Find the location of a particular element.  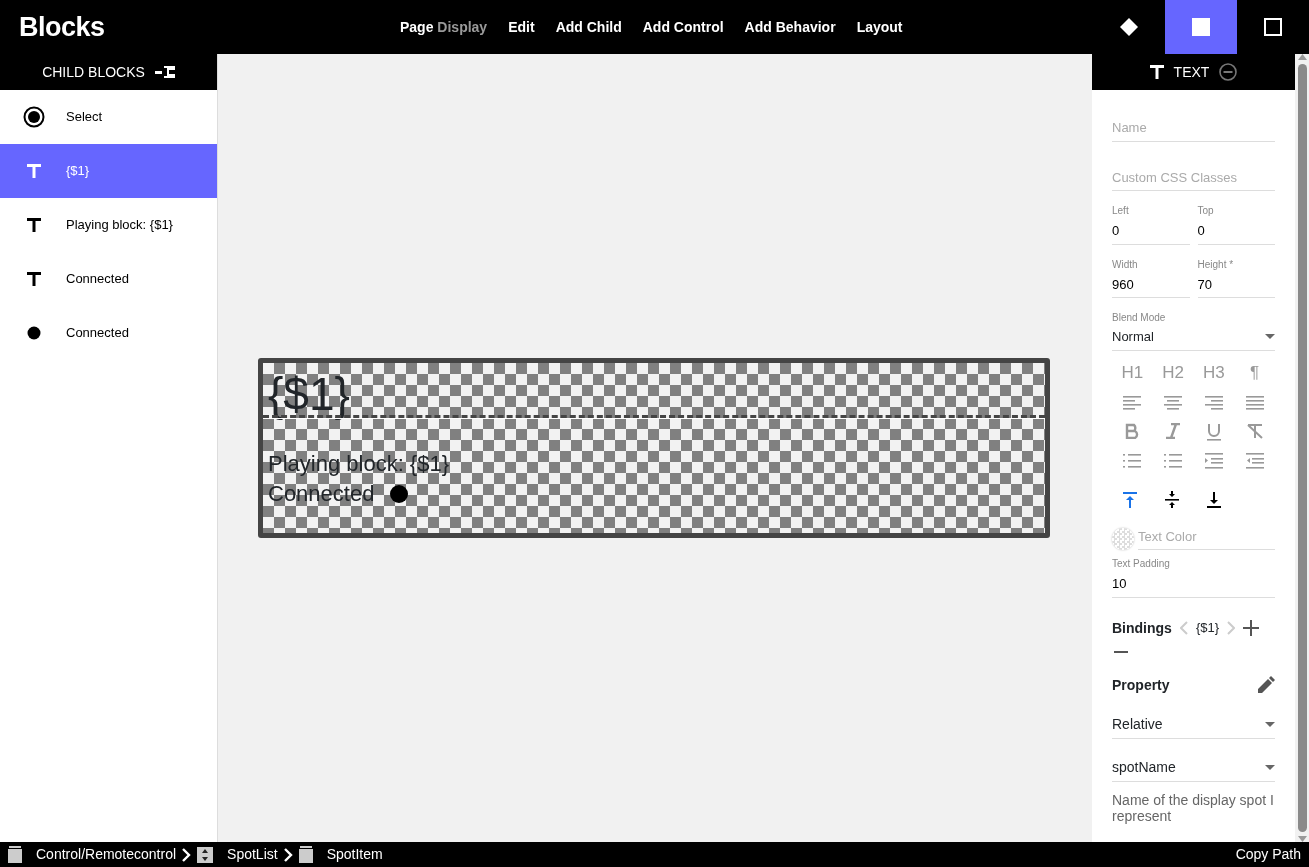

menu-item: Layout is located at coordinates (879, 27).